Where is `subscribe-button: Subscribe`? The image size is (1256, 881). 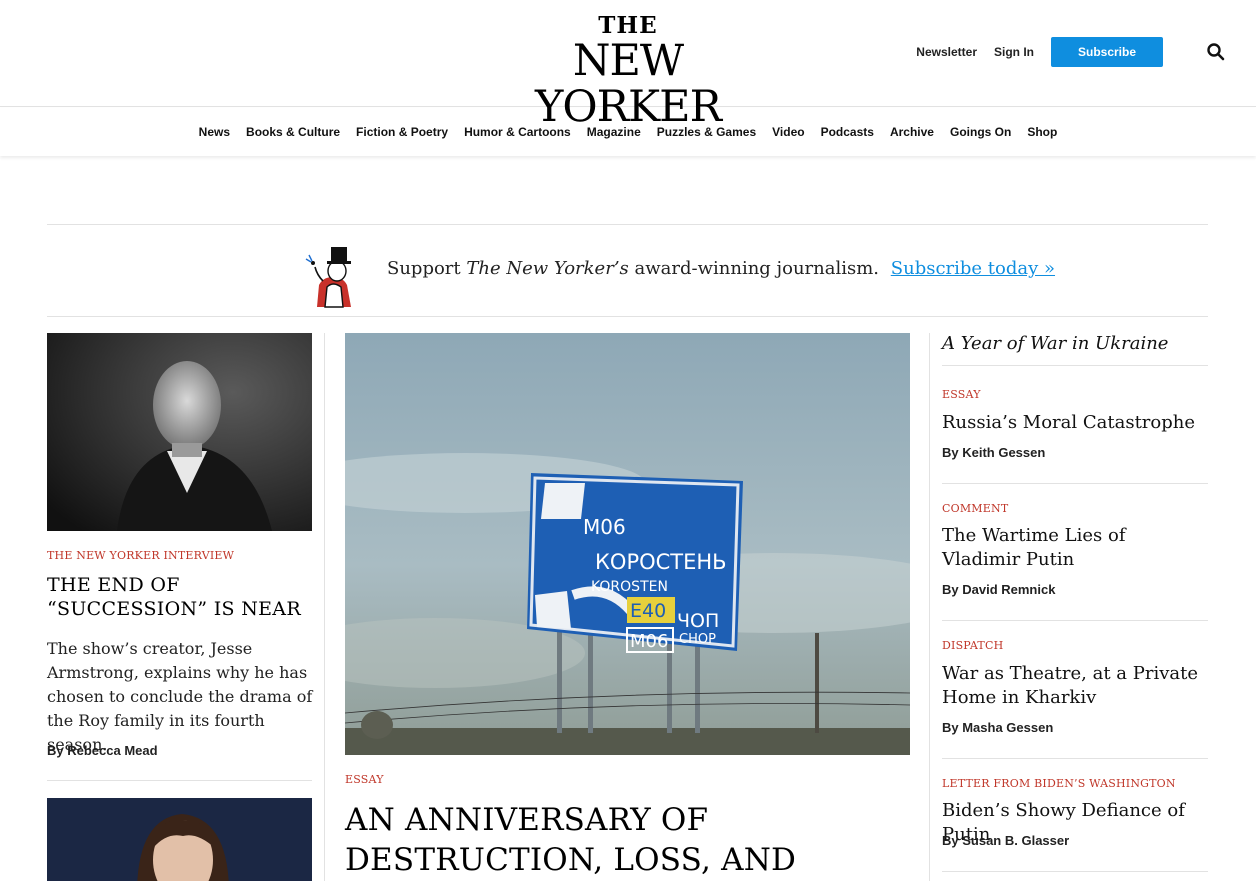 subscribe-button: Subscribe is located at coordinates (1107, 52).